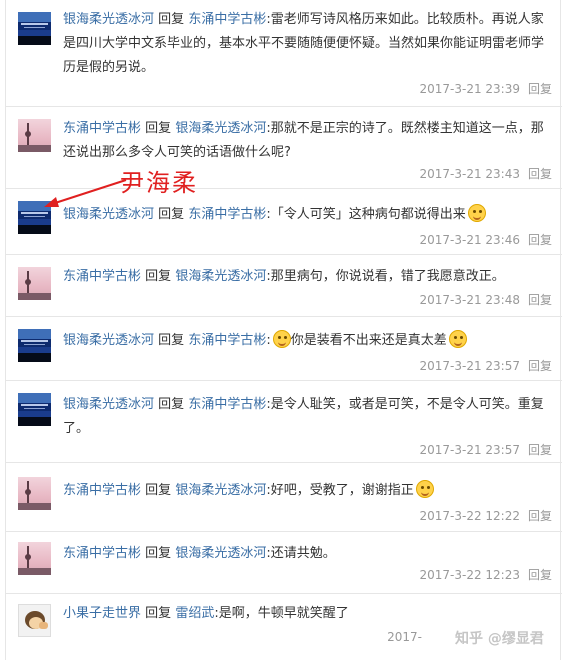  What do you see at coordinates (476, 213) in the screenshot?
I see `smile-emoji-icon` at bounding box center [476, 213].